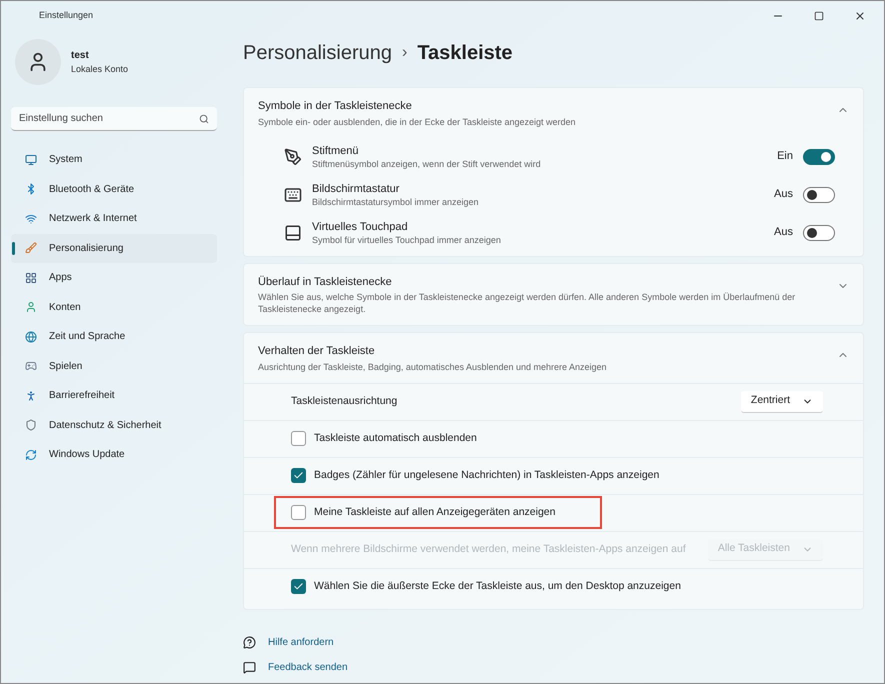 The image size is (885, 684). What do you see at coordinates (325, 282) in the screenshot?
I see `section-title: Überlauf in Taskleistenecke` at bounding box center [325, 282].